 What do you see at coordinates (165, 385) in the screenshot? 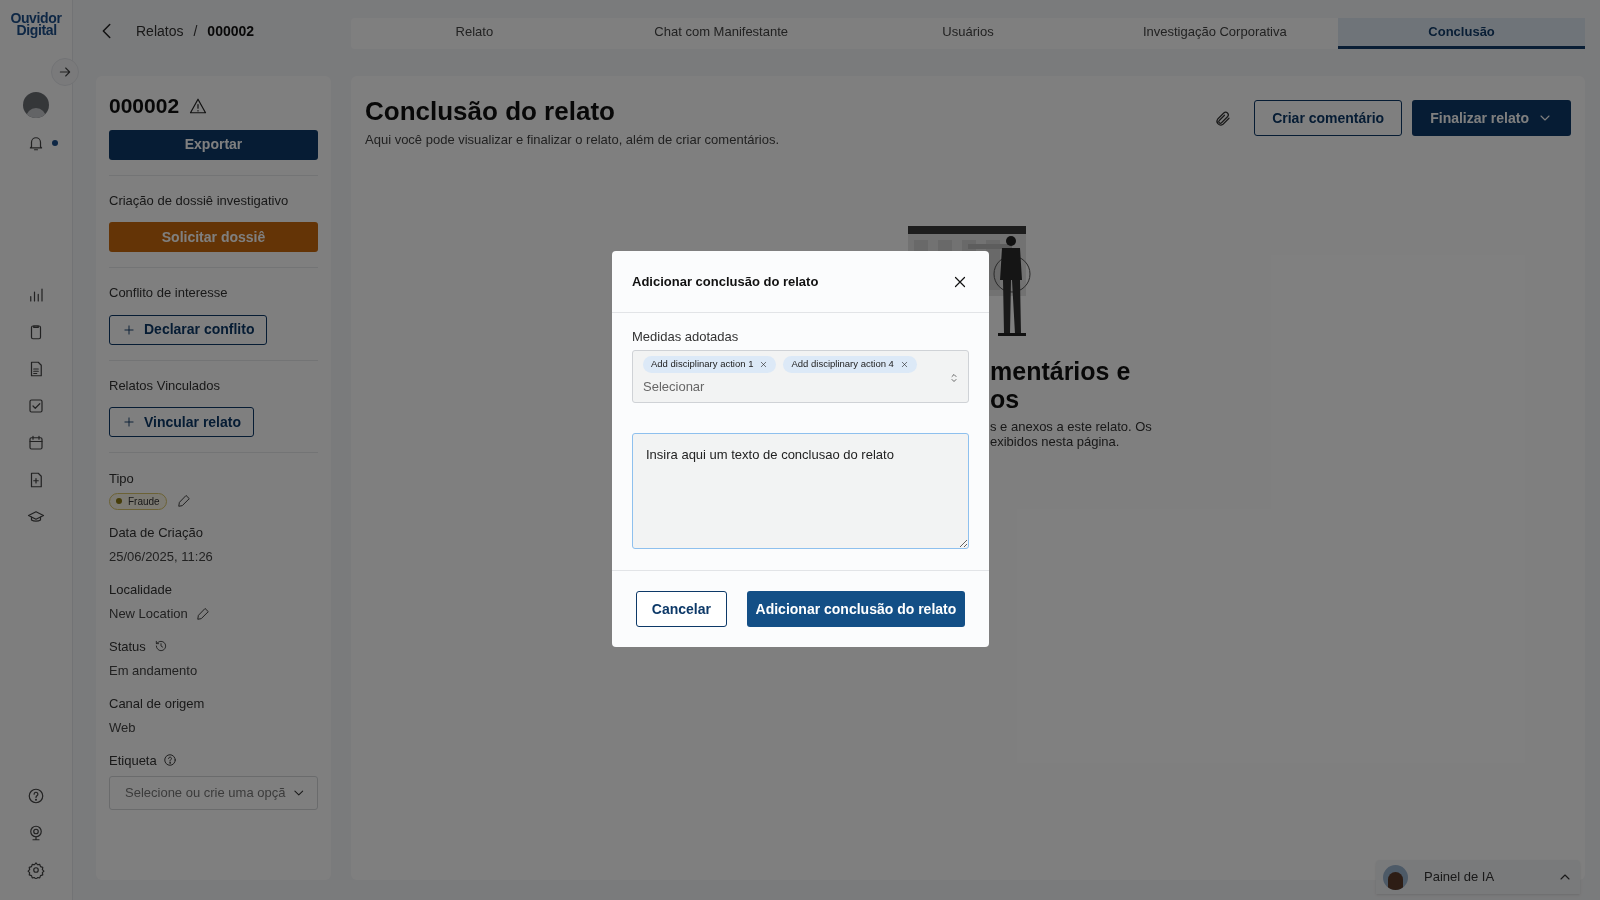
I see `section-label: Relatos Vinculados` at bounding box center [165, 385].